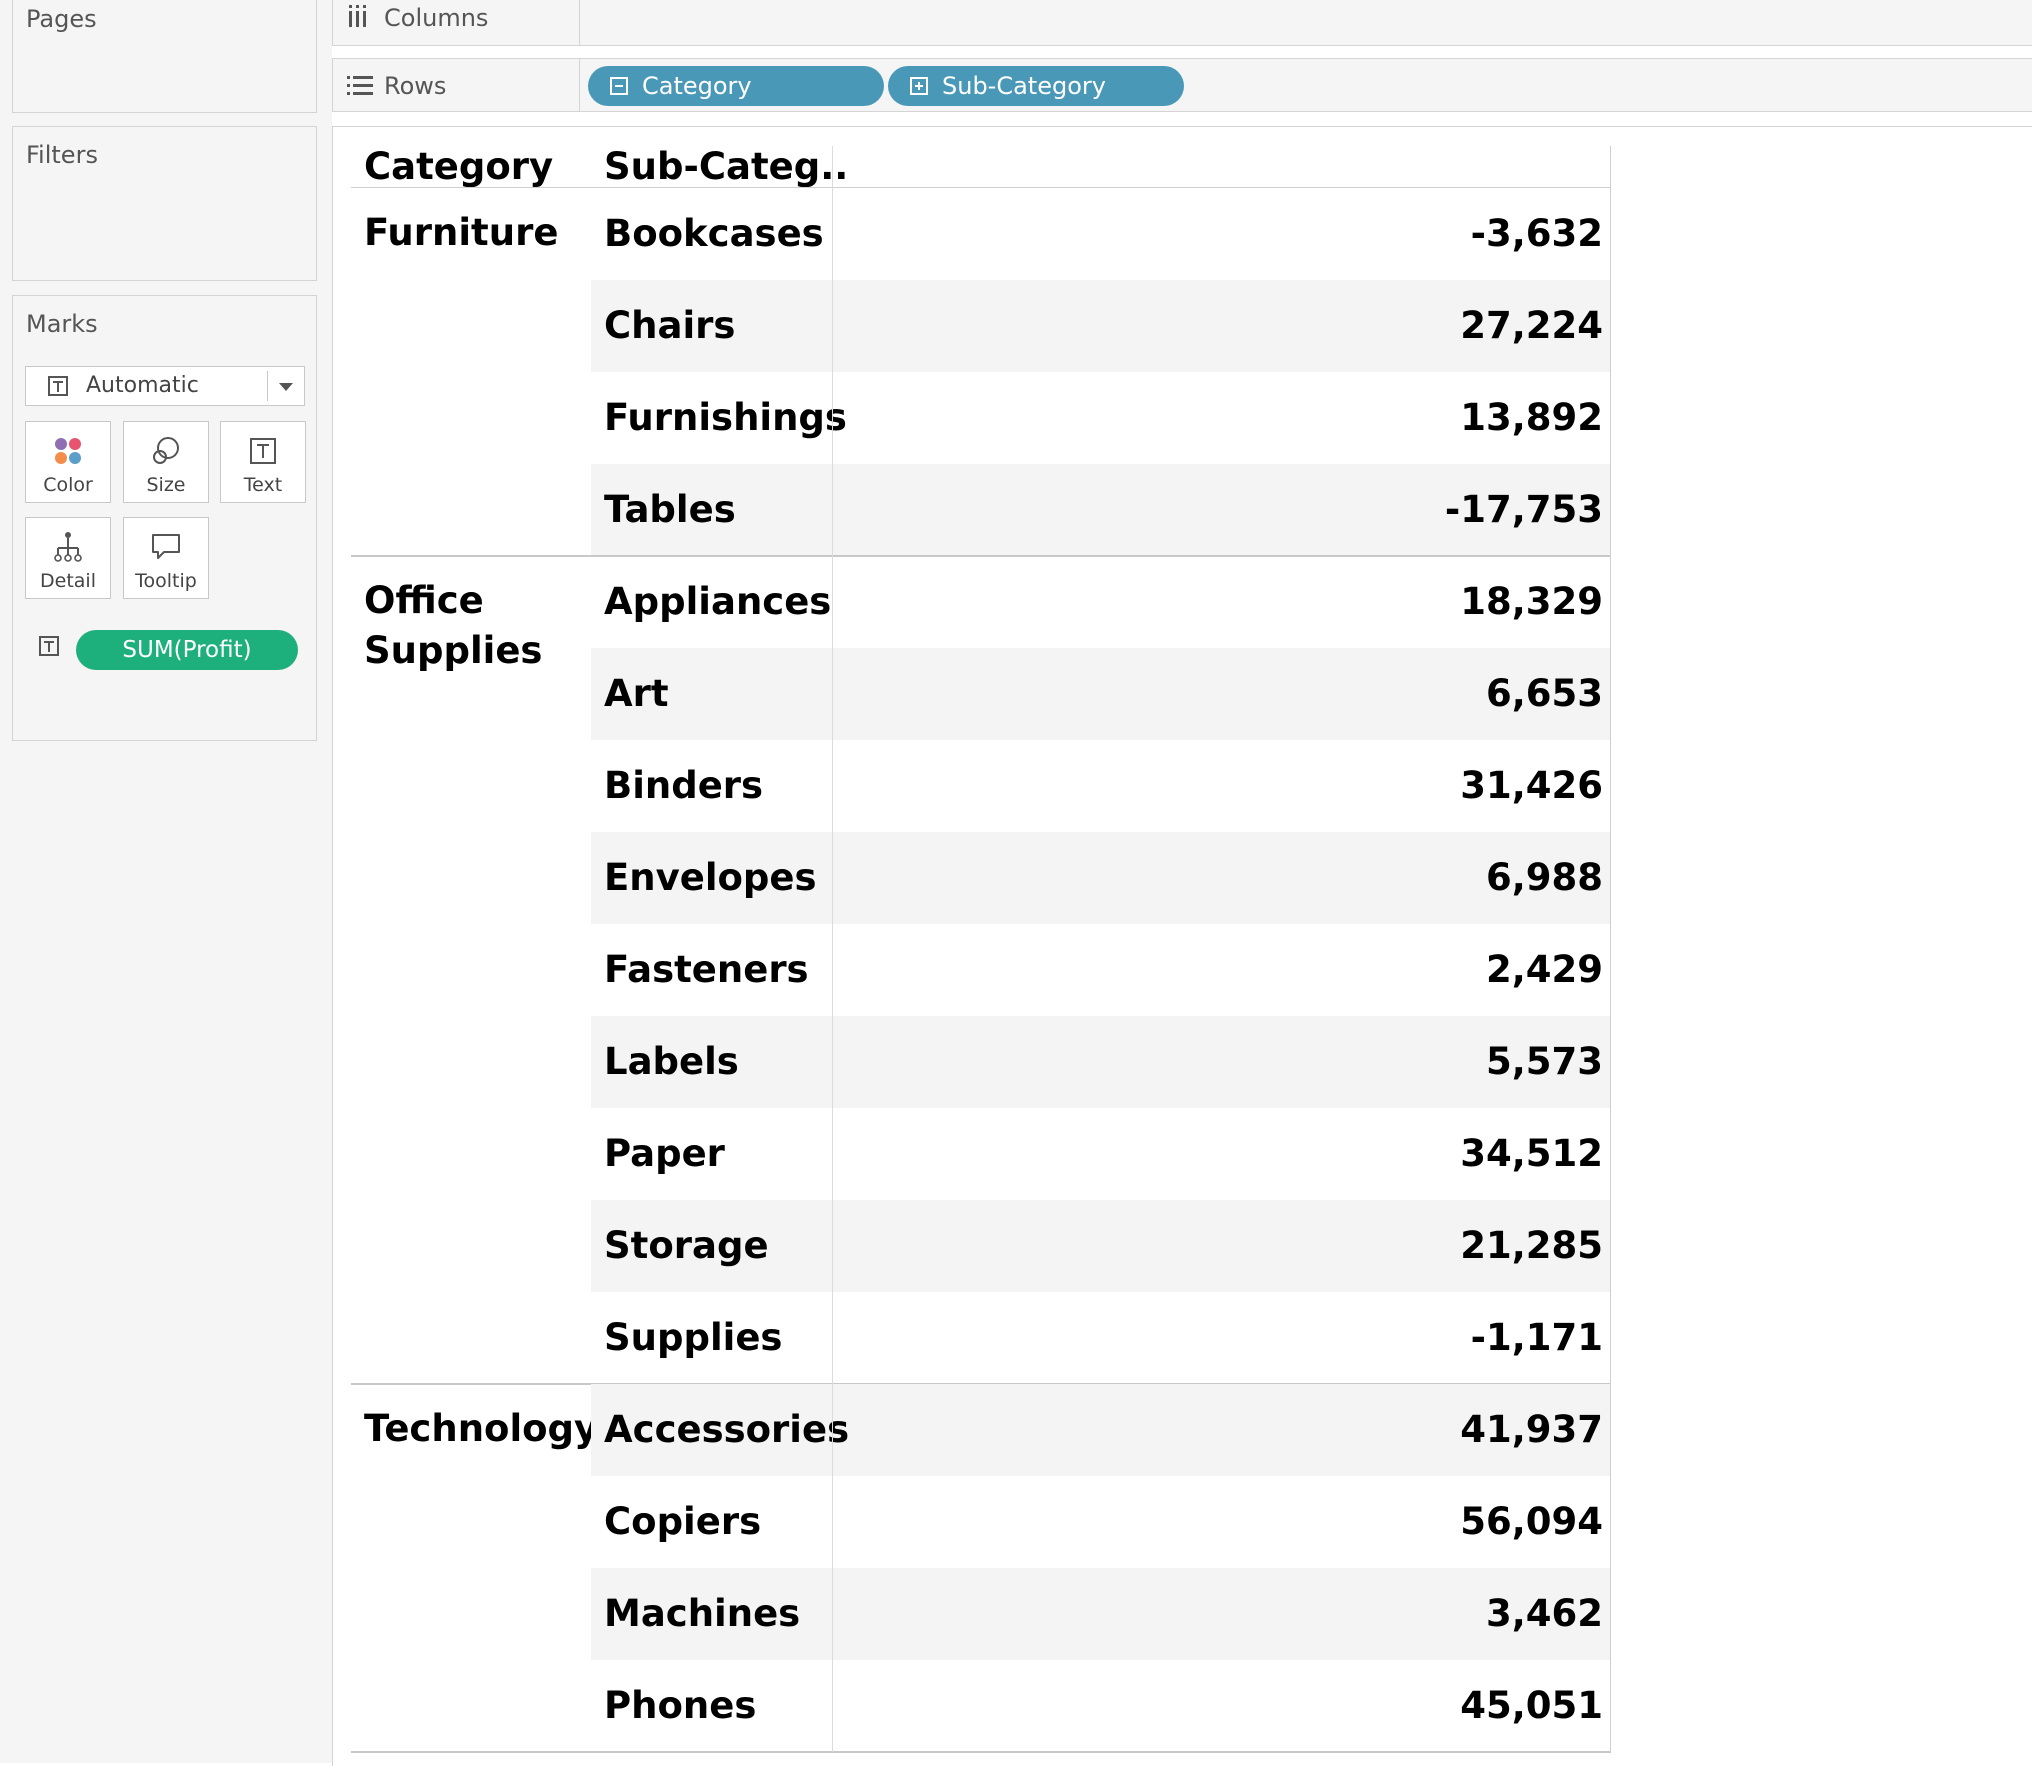 This screenshot has height=1766, width=2032. I want to click on subcategory-label: Copiers, so click(682, 1522).